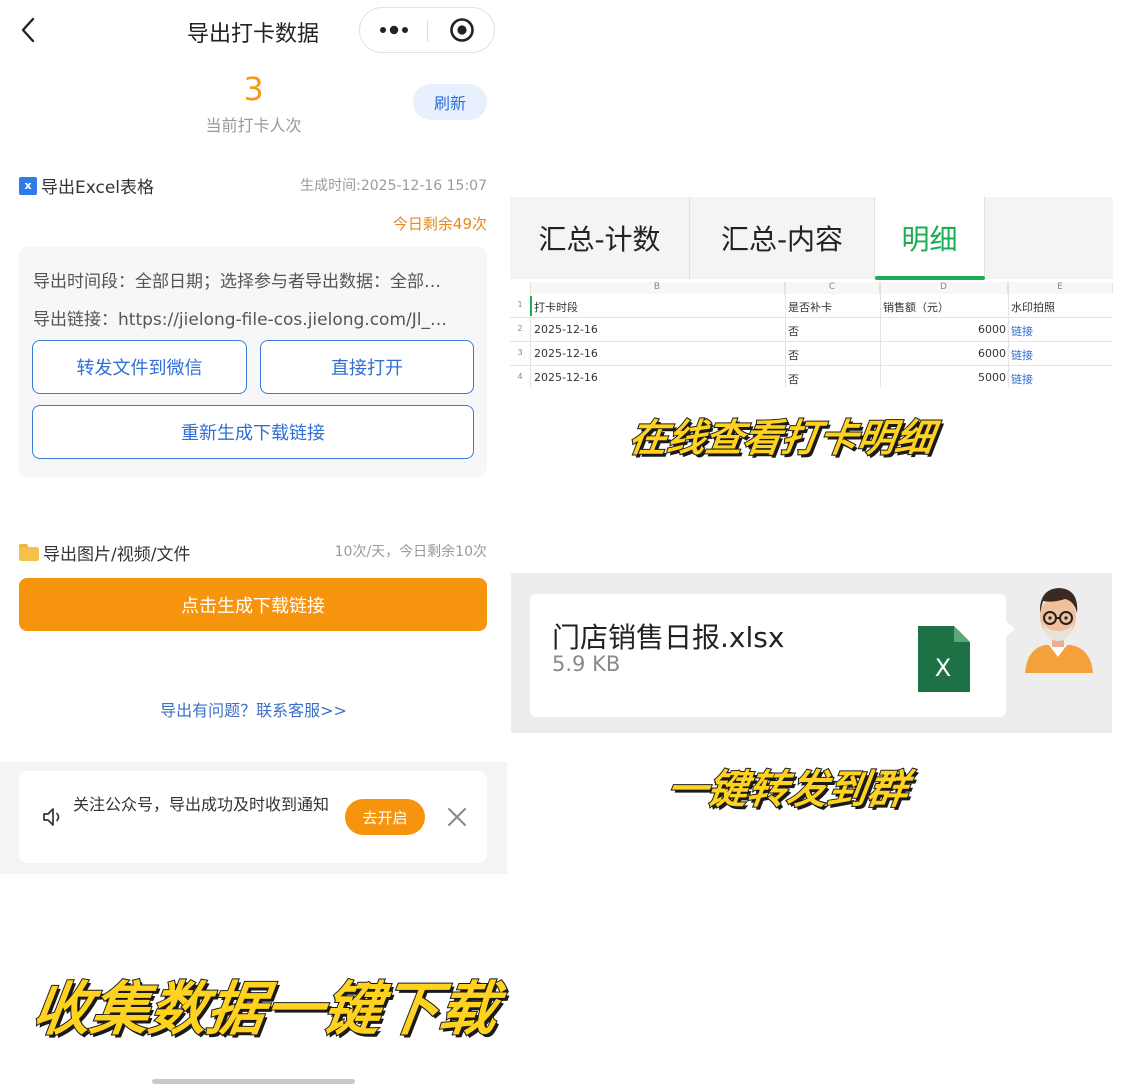  What do you see at coordinates (930, 278) in the screenshot?
I see `active-tab-indicator` at bounding box center [930, 278].